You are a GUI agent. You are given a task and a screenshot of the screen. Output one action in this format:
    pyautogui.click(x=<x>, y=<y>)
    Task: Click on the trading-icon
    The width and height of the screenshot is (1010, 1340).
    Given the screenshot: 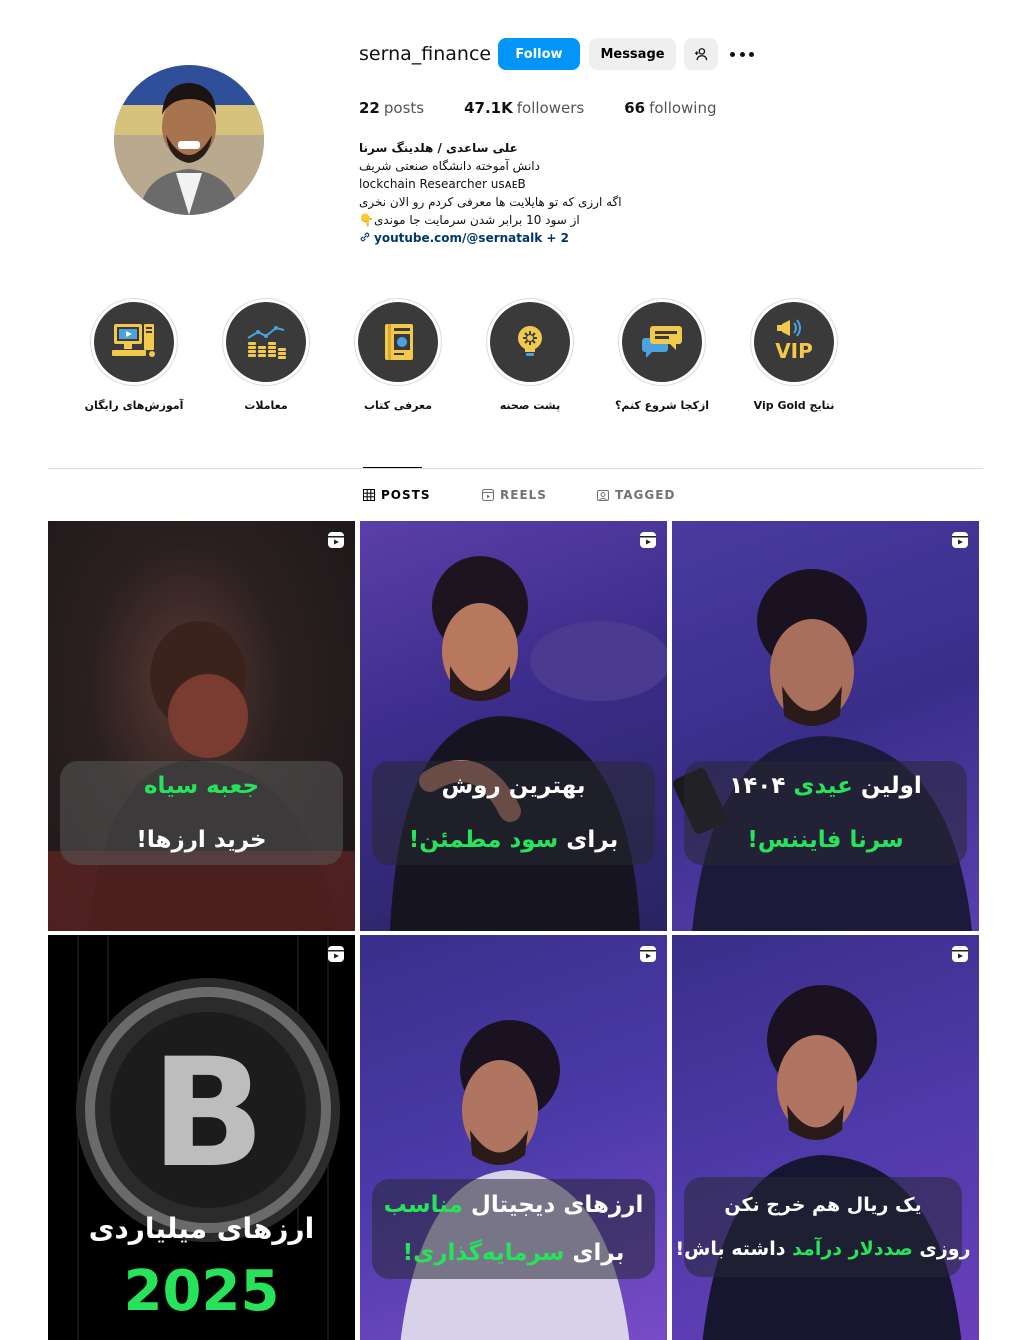 What is the action you would take?
    pyautogui.click(x=266, y=342)
    